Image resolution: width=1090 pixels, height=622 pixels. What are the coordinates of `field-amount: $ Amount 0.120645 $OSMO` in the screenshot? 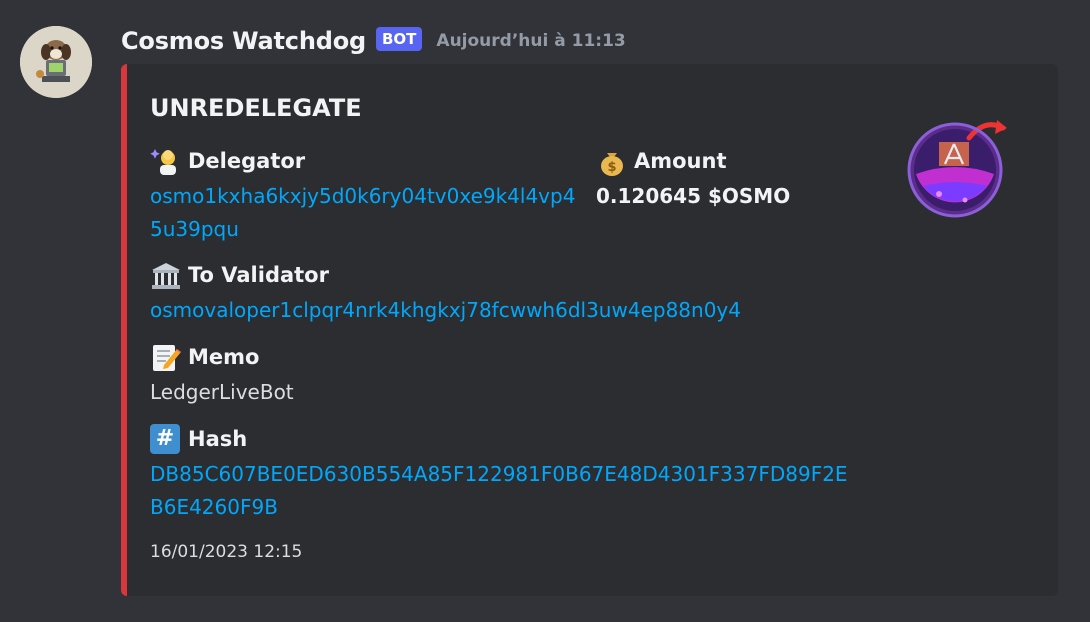 It's located at (721, 178).